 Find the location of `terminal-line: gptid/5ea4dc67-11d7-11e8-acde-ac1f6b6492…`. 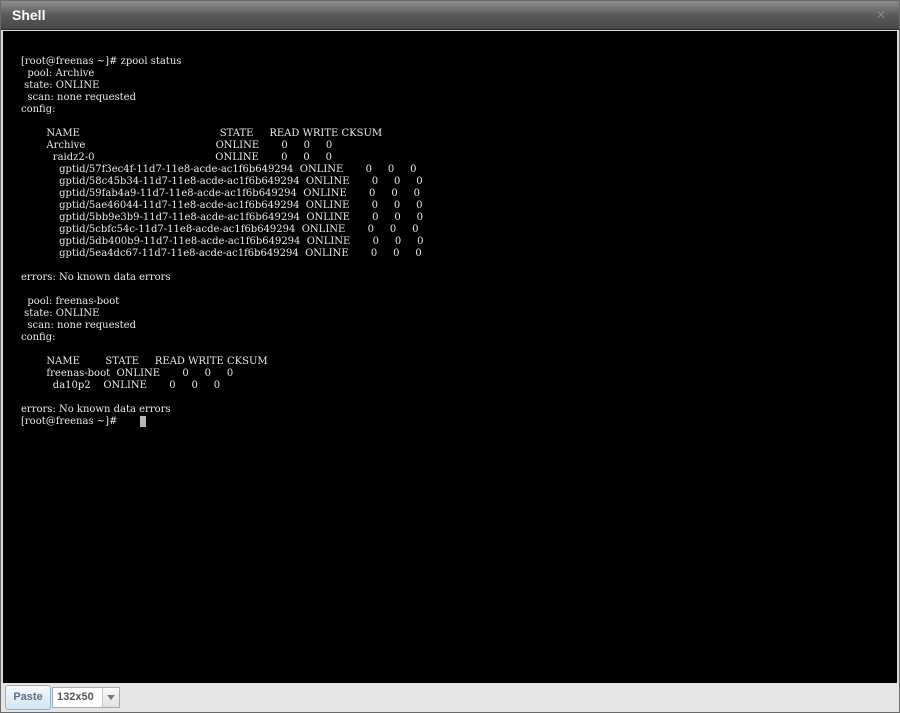

terminal-line: gptid/5ea4dc67-11d7-11e8-acde-ac1f6b6492… is located at coordinates (221, 253).